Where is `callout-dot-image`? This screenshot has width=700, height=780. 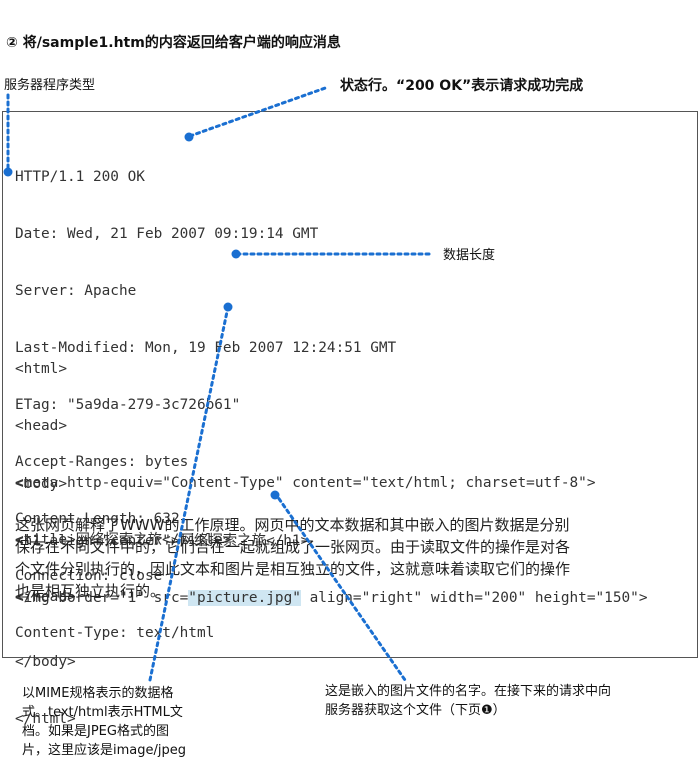
callout-dot-image is located at coordinates (275, 495).